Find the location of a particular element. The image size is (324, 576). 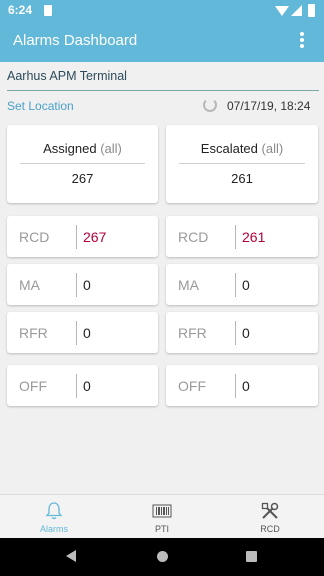

bottom-nav: Alarms PTI RCD is located at coordinates (162, 516).